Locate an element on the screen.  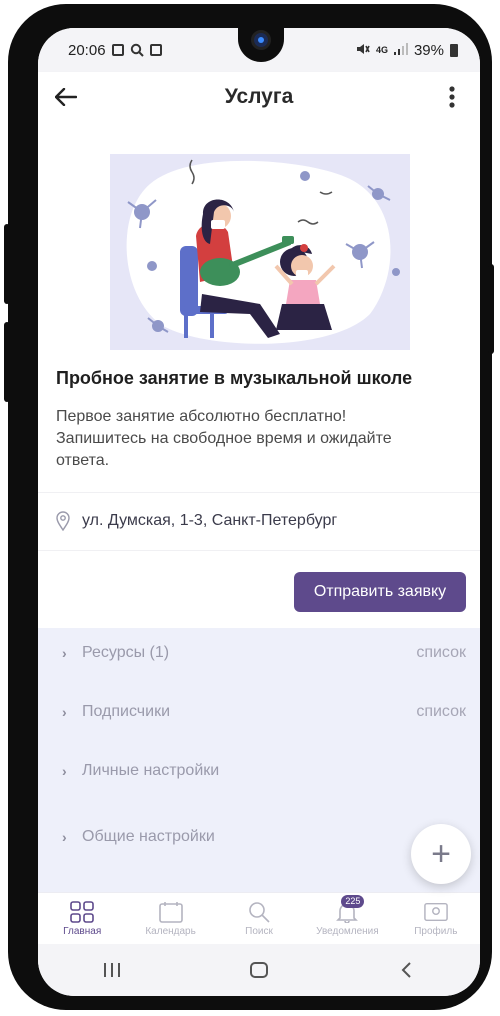
add-fab-button: + is located at coordinates (441, 854).